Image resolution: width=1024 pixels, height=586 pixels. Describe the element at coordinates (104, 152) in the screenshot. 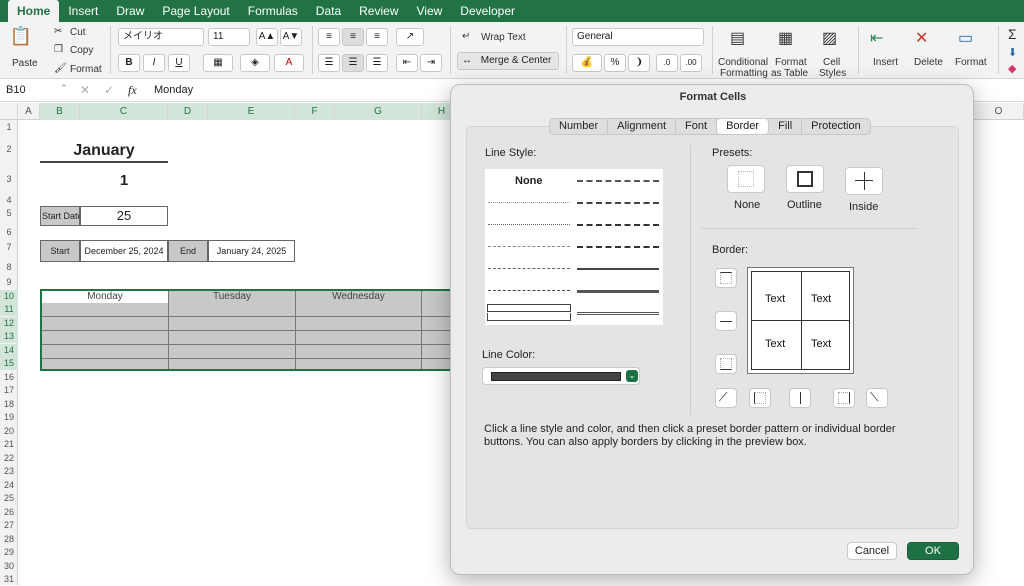

I see `month-title: January` at that location.